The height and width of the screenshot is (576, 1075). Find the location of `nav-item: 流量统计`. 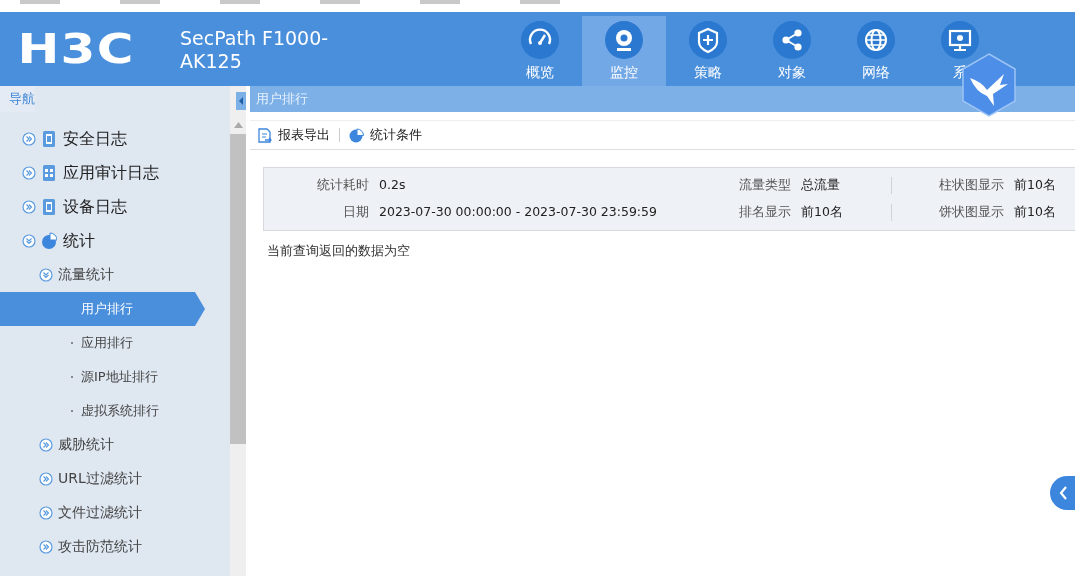

nav-item: 流量统计 is located at coordinates (115, 275).